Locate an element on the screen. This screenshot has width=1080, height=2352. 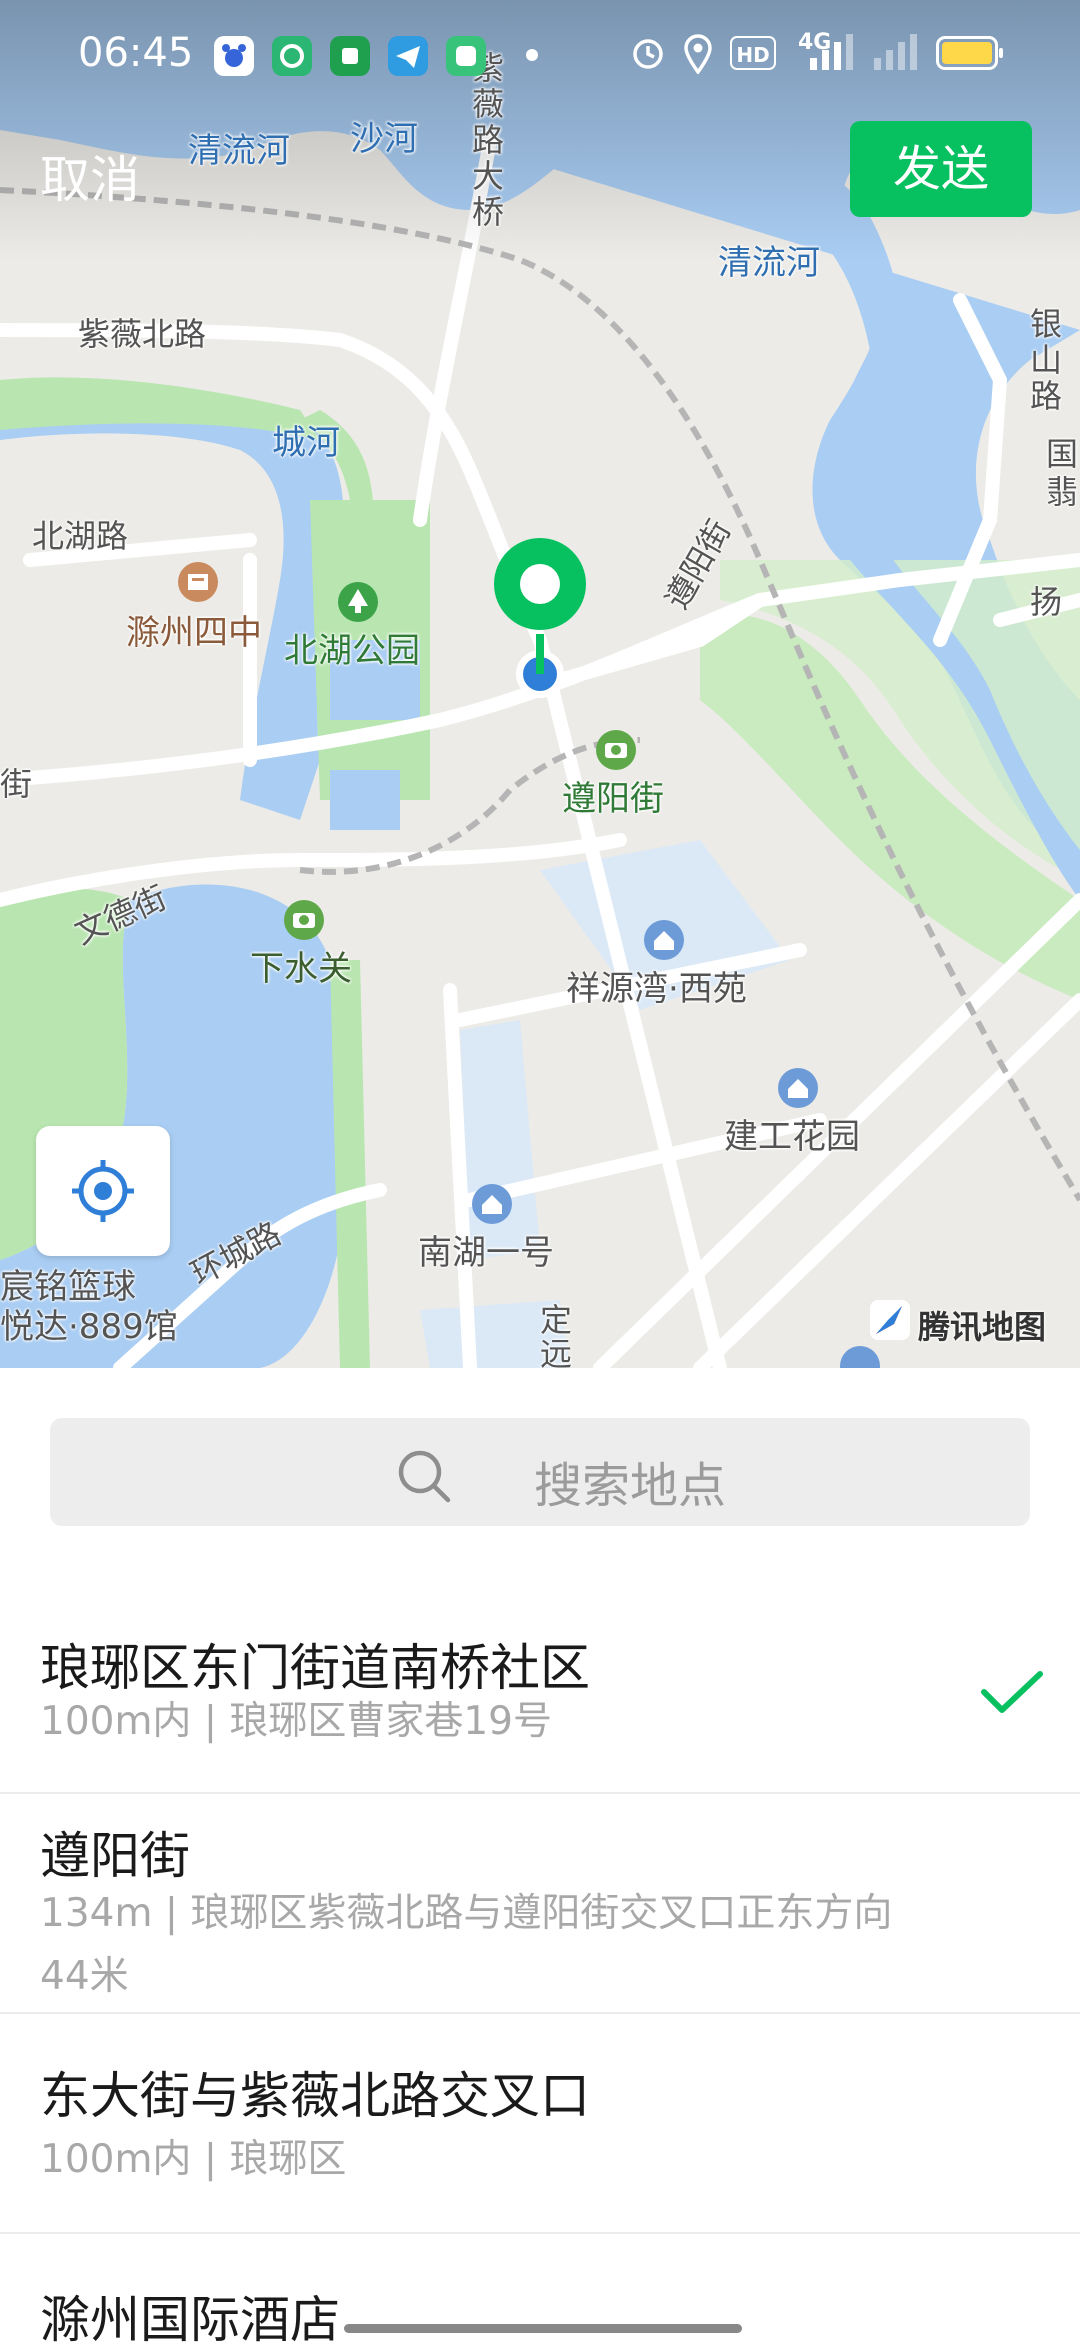
map-label: 翡 is located at coordinates (1062, 492).